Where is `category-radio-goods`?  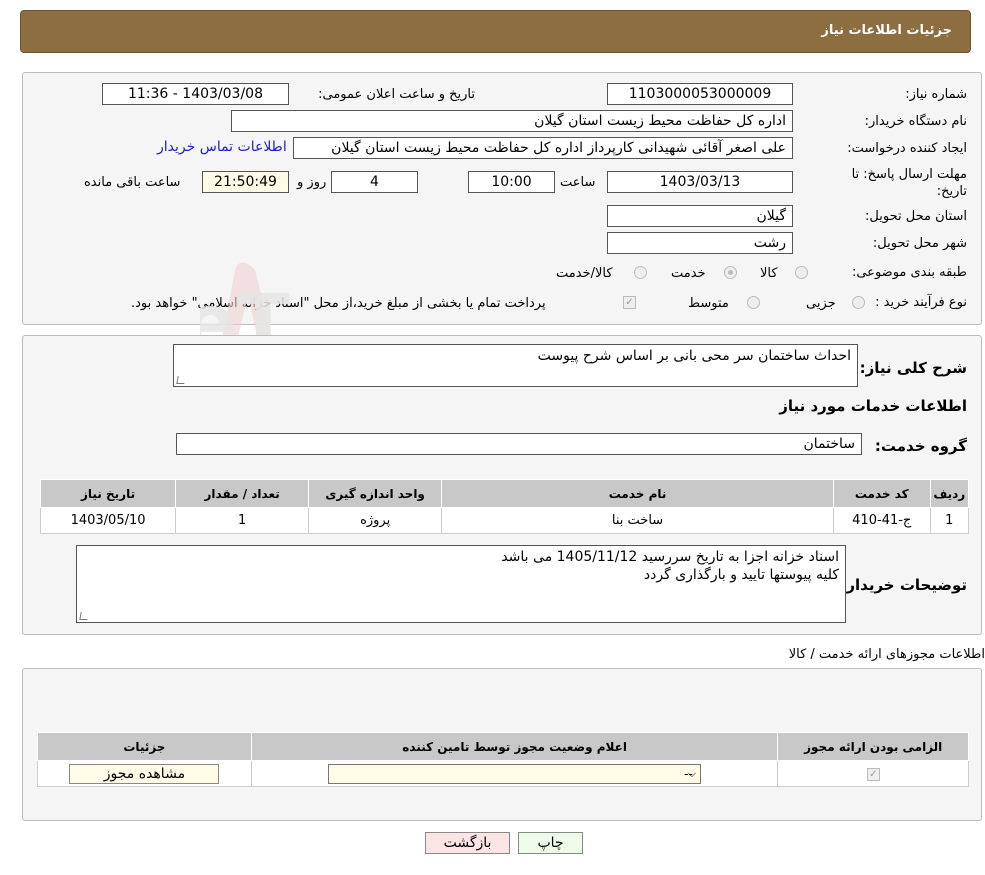
category-radio-goods is located at coordinates (801, 272).